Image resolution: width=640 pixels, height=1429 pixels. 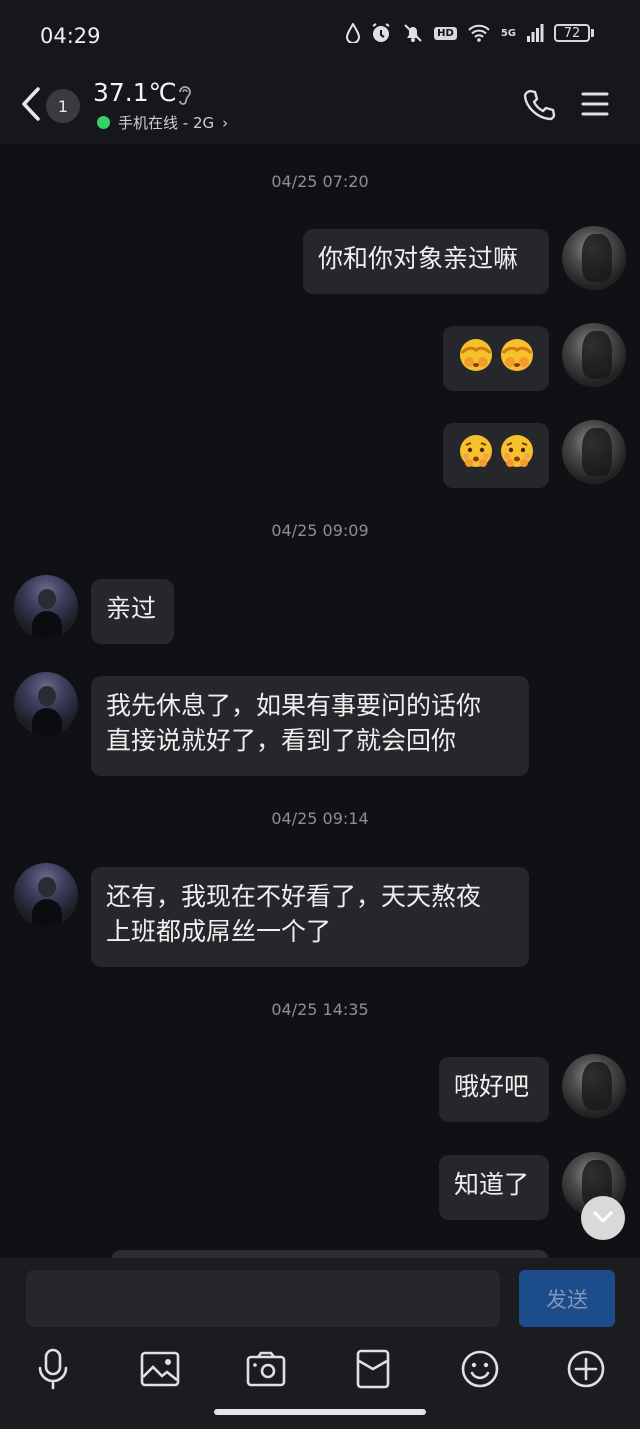 I want to click on message-timestamp: 04/25 09:14, so click(x=320, y=818).